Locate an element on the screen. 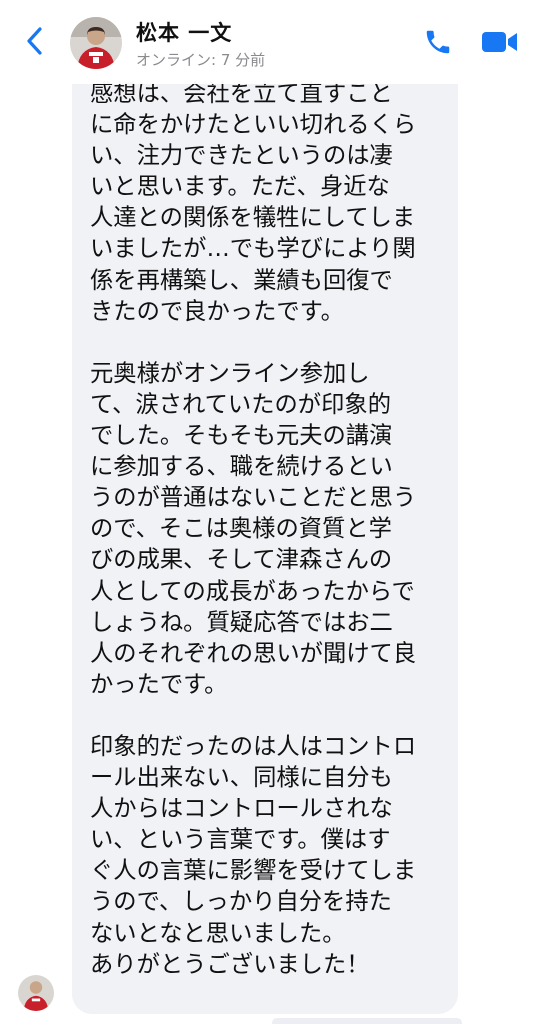 The height and width of the screenshot is (1024, 548). back-button is located at coordinates (35, 43).